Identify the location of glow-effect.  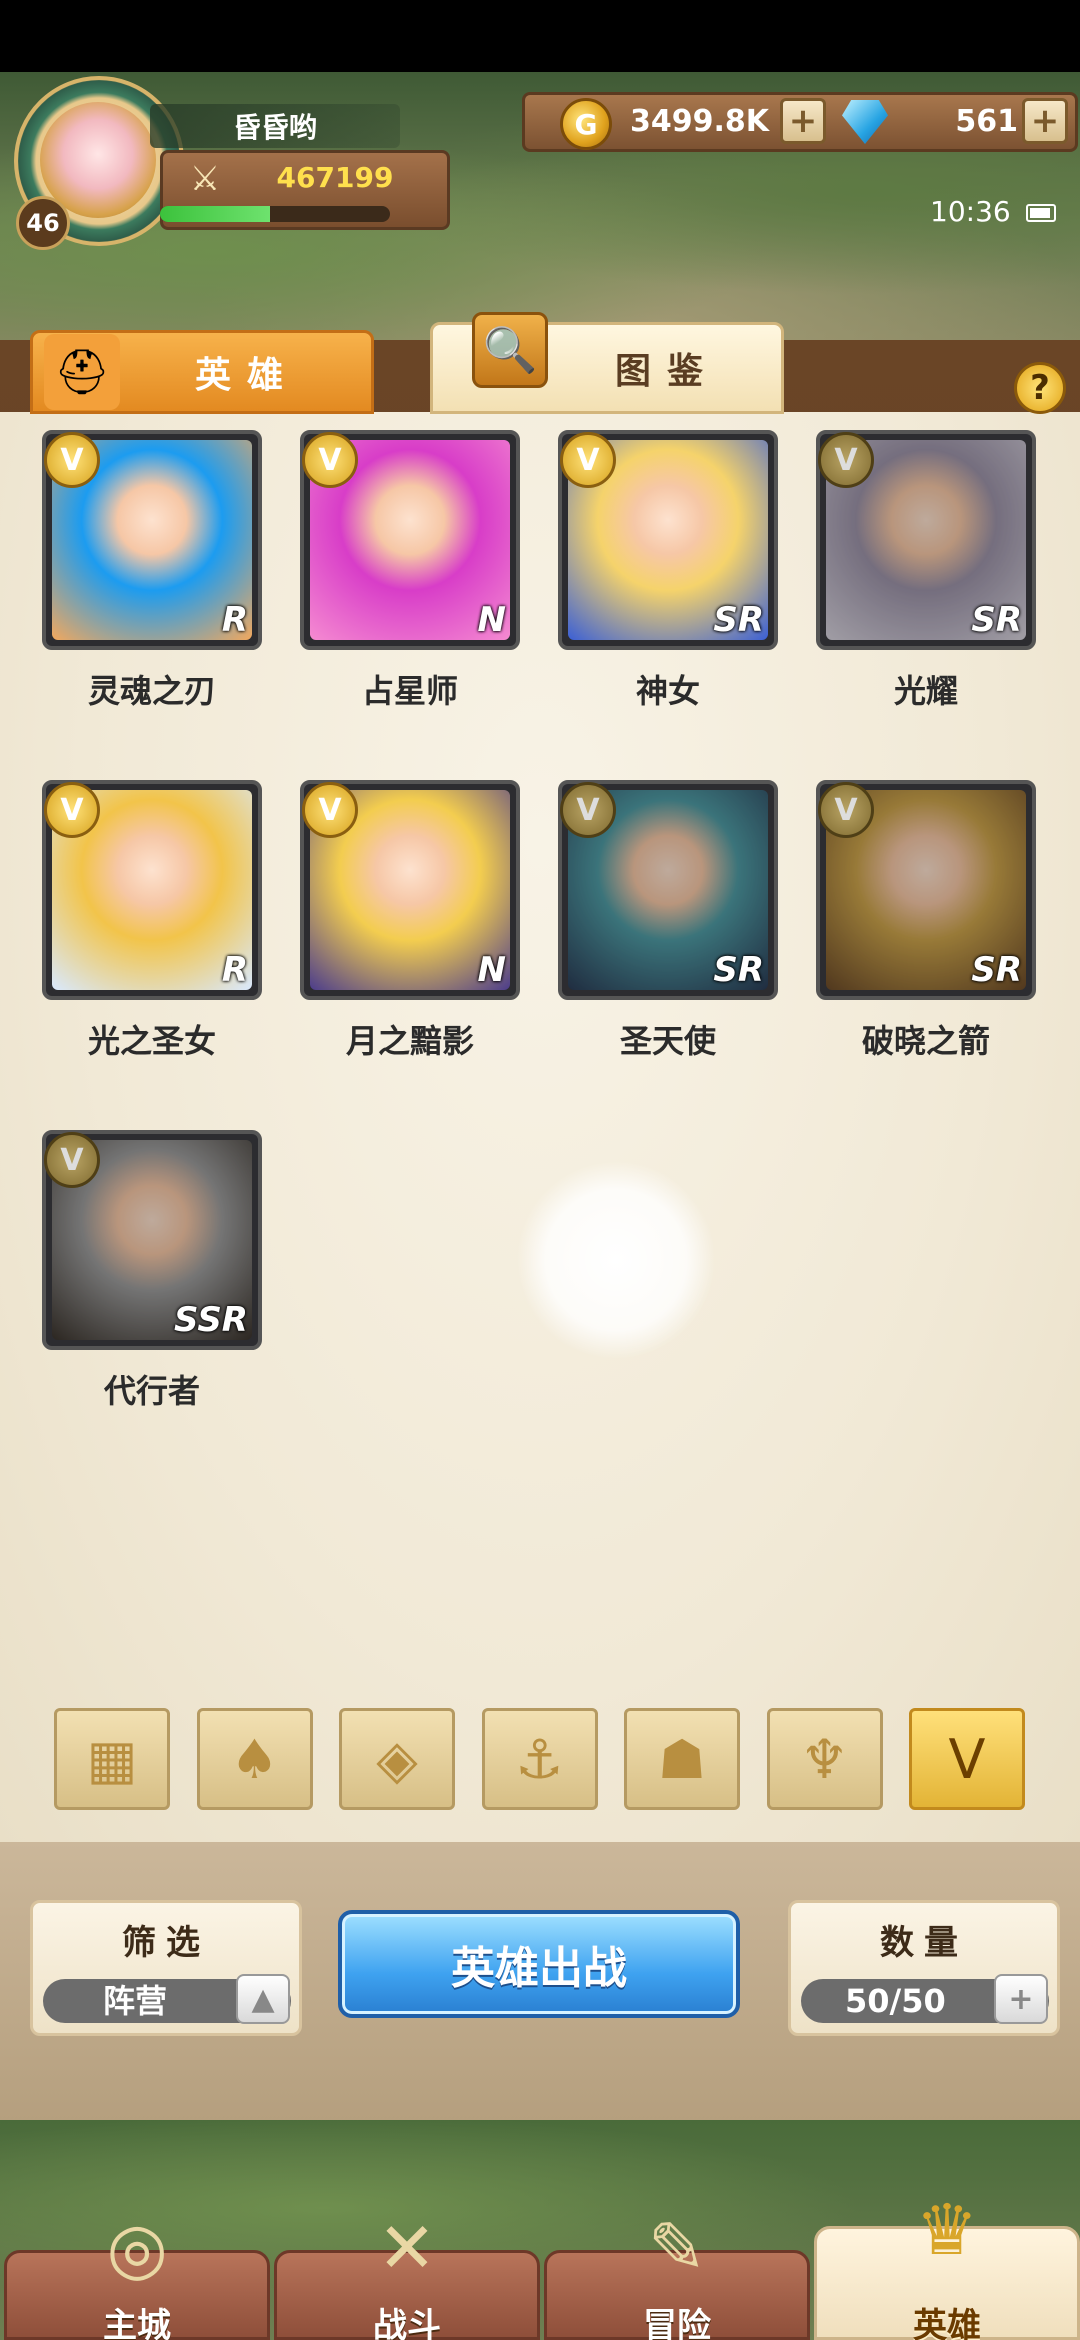
(616, 1260).